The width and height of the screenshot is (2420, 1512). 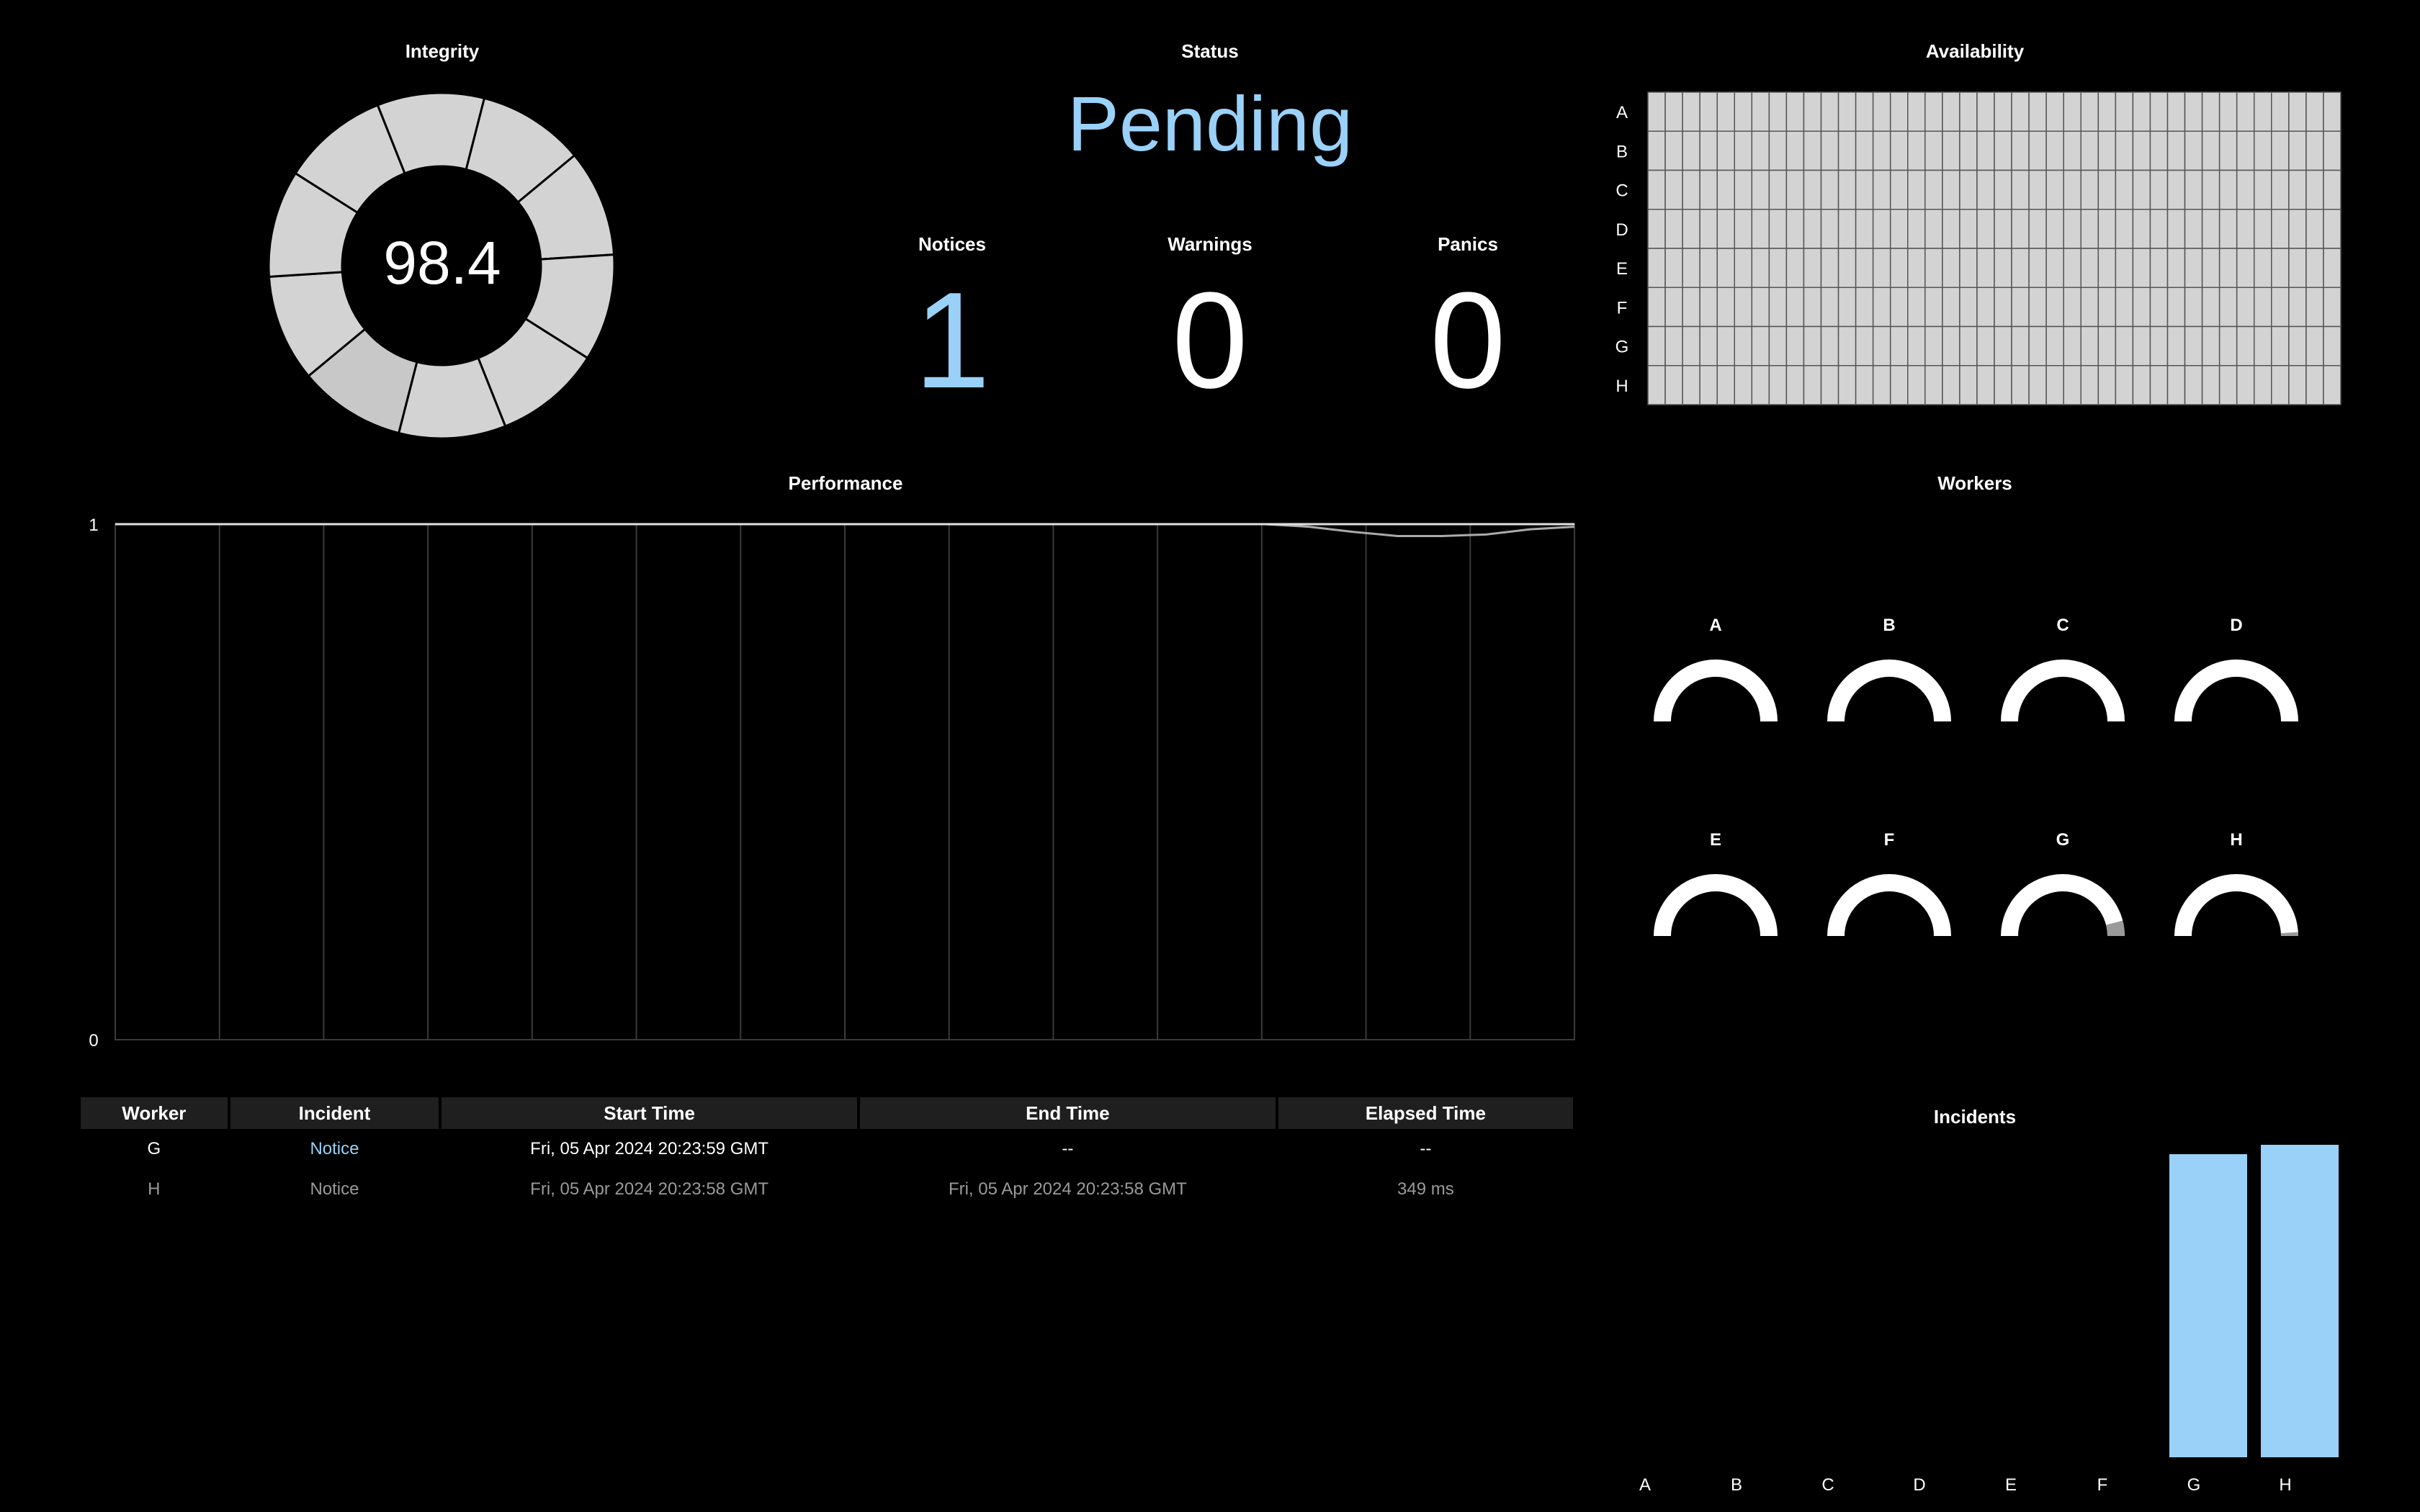 What do you see at coordinates (649, 1148) in the screenshot?
I see `start-time-cell: Fri, 05 Apr 2024 20:23:59 GMT` at bounding box center [649, 1148].